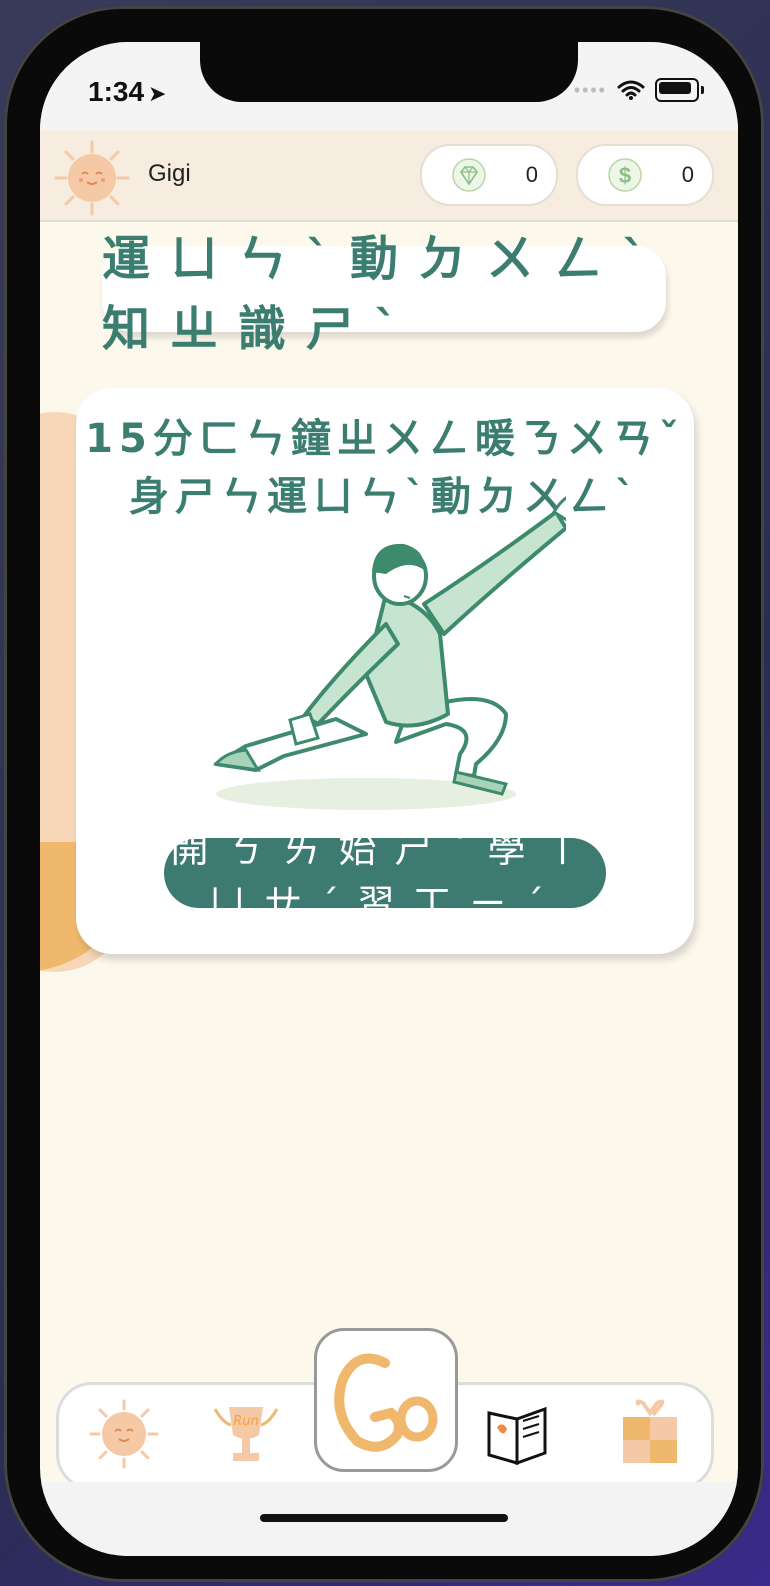  I want to click on go-button, so click(386, 1400).